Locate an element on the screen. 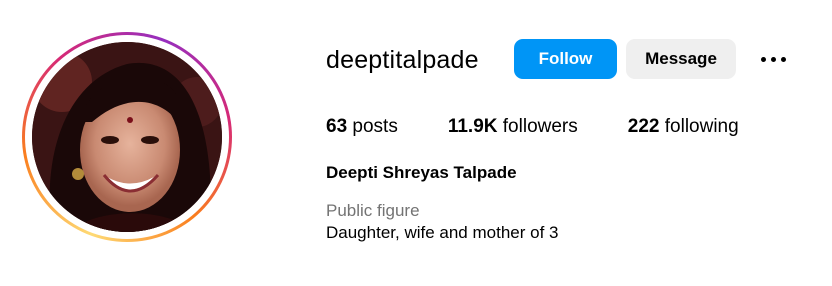  followers-stat: 11.9K followers is located at coordinates (513, 127).